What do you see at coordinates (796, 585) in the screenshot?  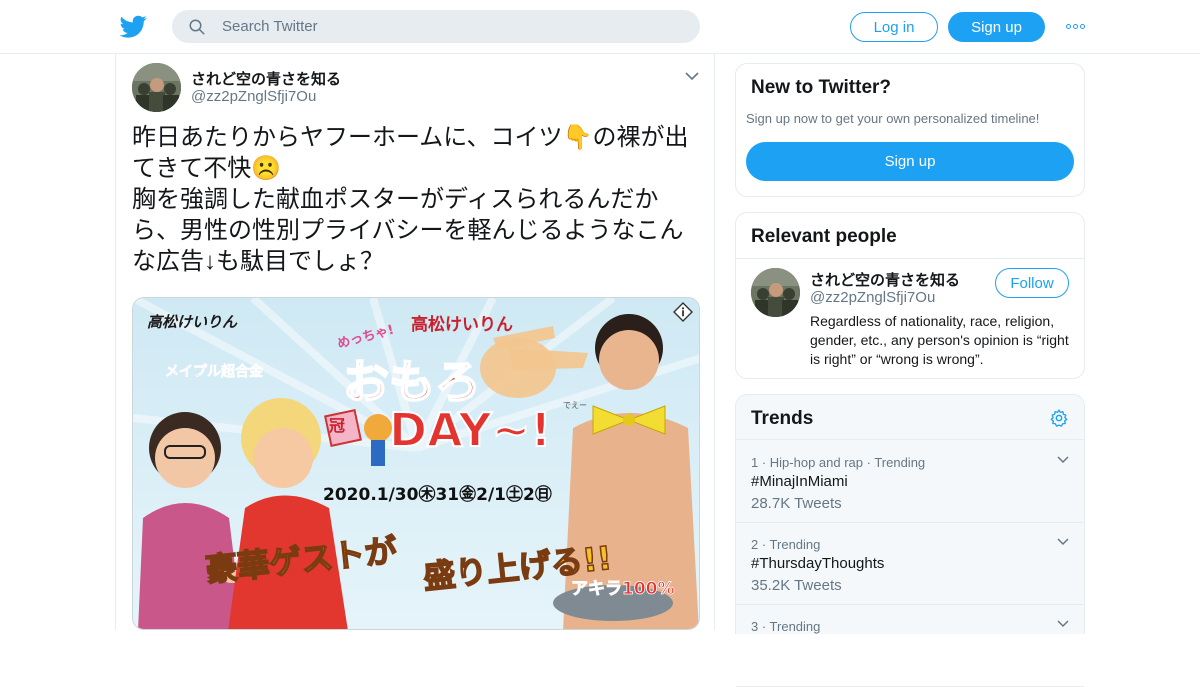 I see `trend-count: 35.2K Tweets` at bounding box center [796, 585].